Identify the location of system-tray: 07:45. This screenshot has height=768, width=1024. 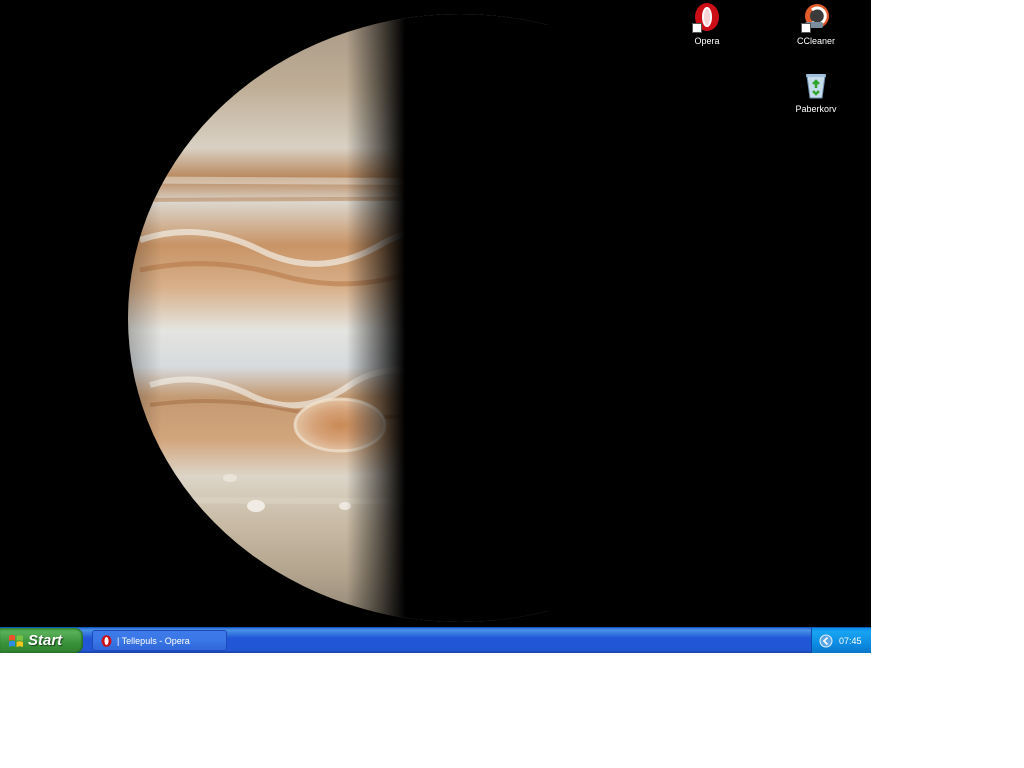
(841, 640).